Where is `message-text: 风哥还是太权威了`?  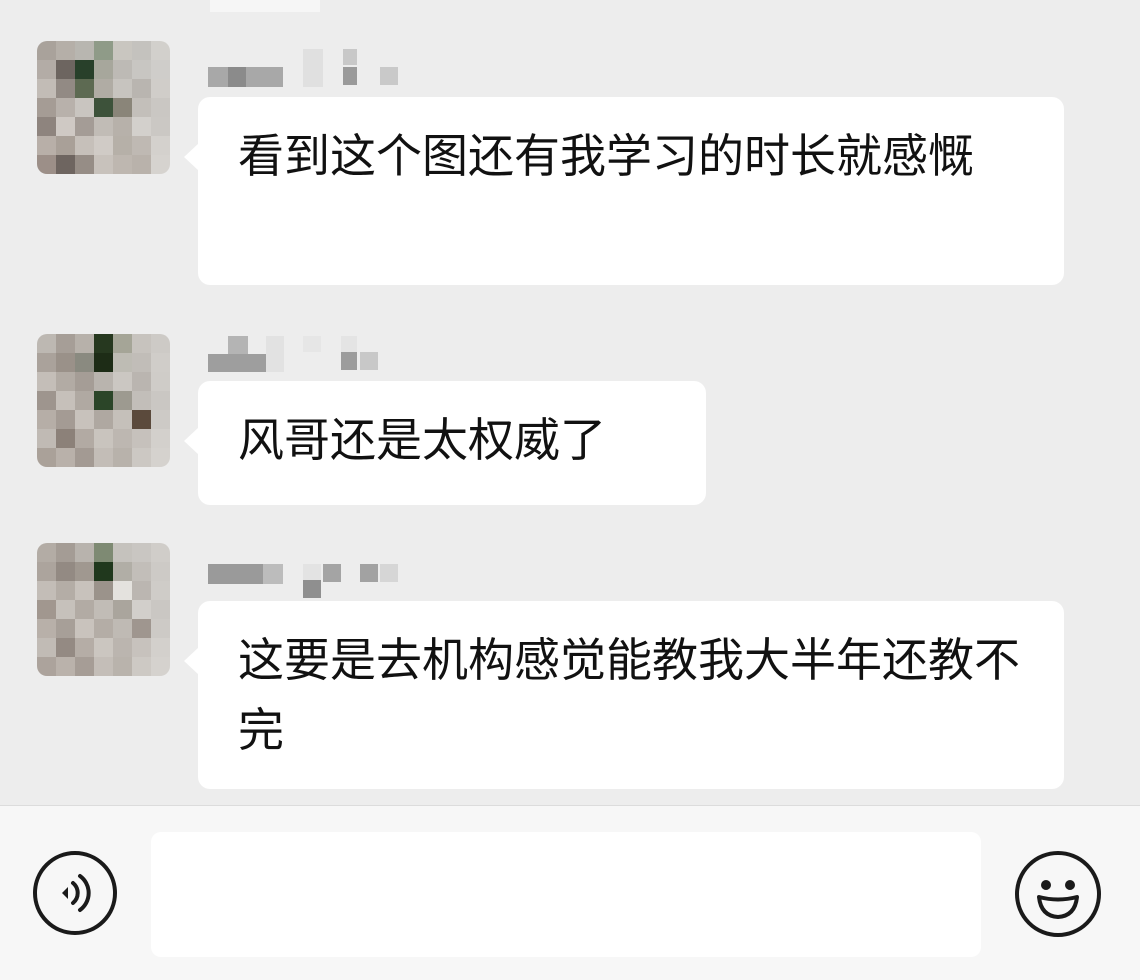 message-text: 风哥还是太权威了 is located at coordinates (422, 440).